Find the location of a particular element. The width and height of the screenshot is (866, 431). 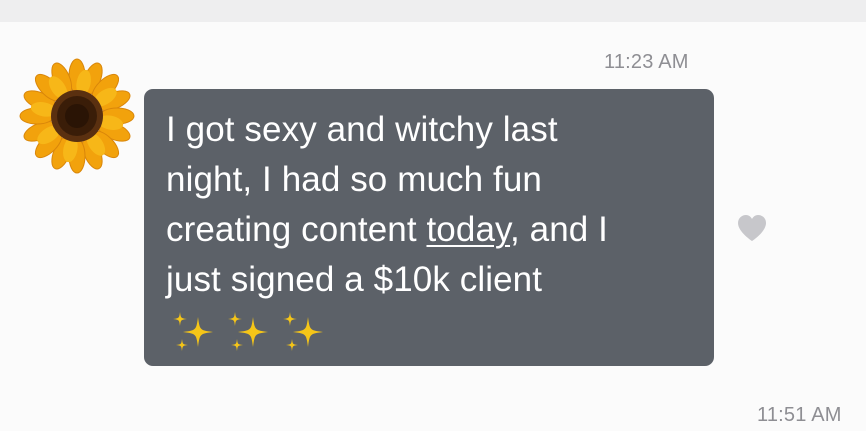

message-line: night, I had so much fun is located at coordinates (354, 179).